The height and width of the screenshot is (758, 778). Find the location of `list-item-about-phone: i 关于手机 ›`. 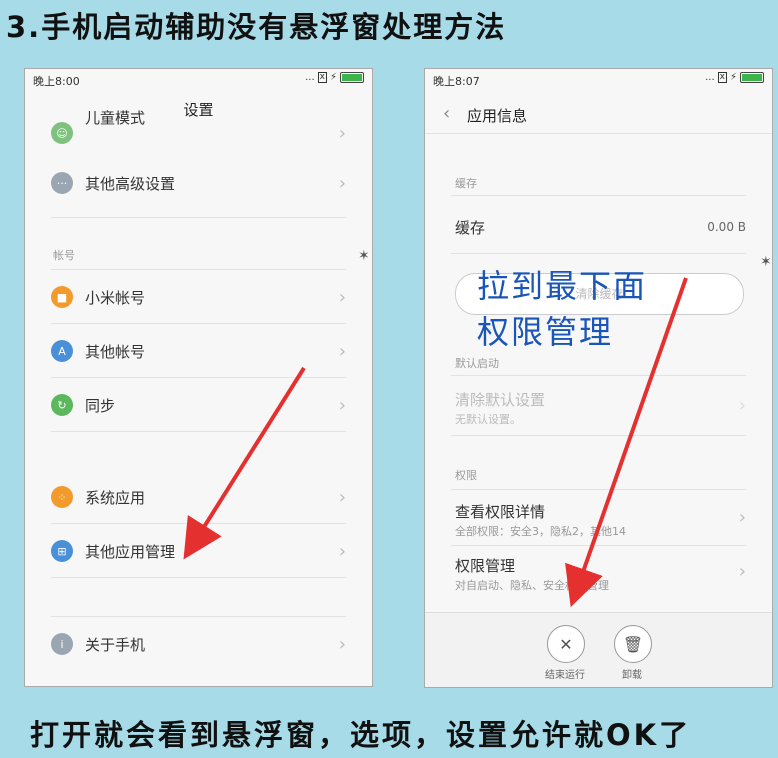

list-item-about-phone: i 关于手机 › is located at coordinates (198, 644).